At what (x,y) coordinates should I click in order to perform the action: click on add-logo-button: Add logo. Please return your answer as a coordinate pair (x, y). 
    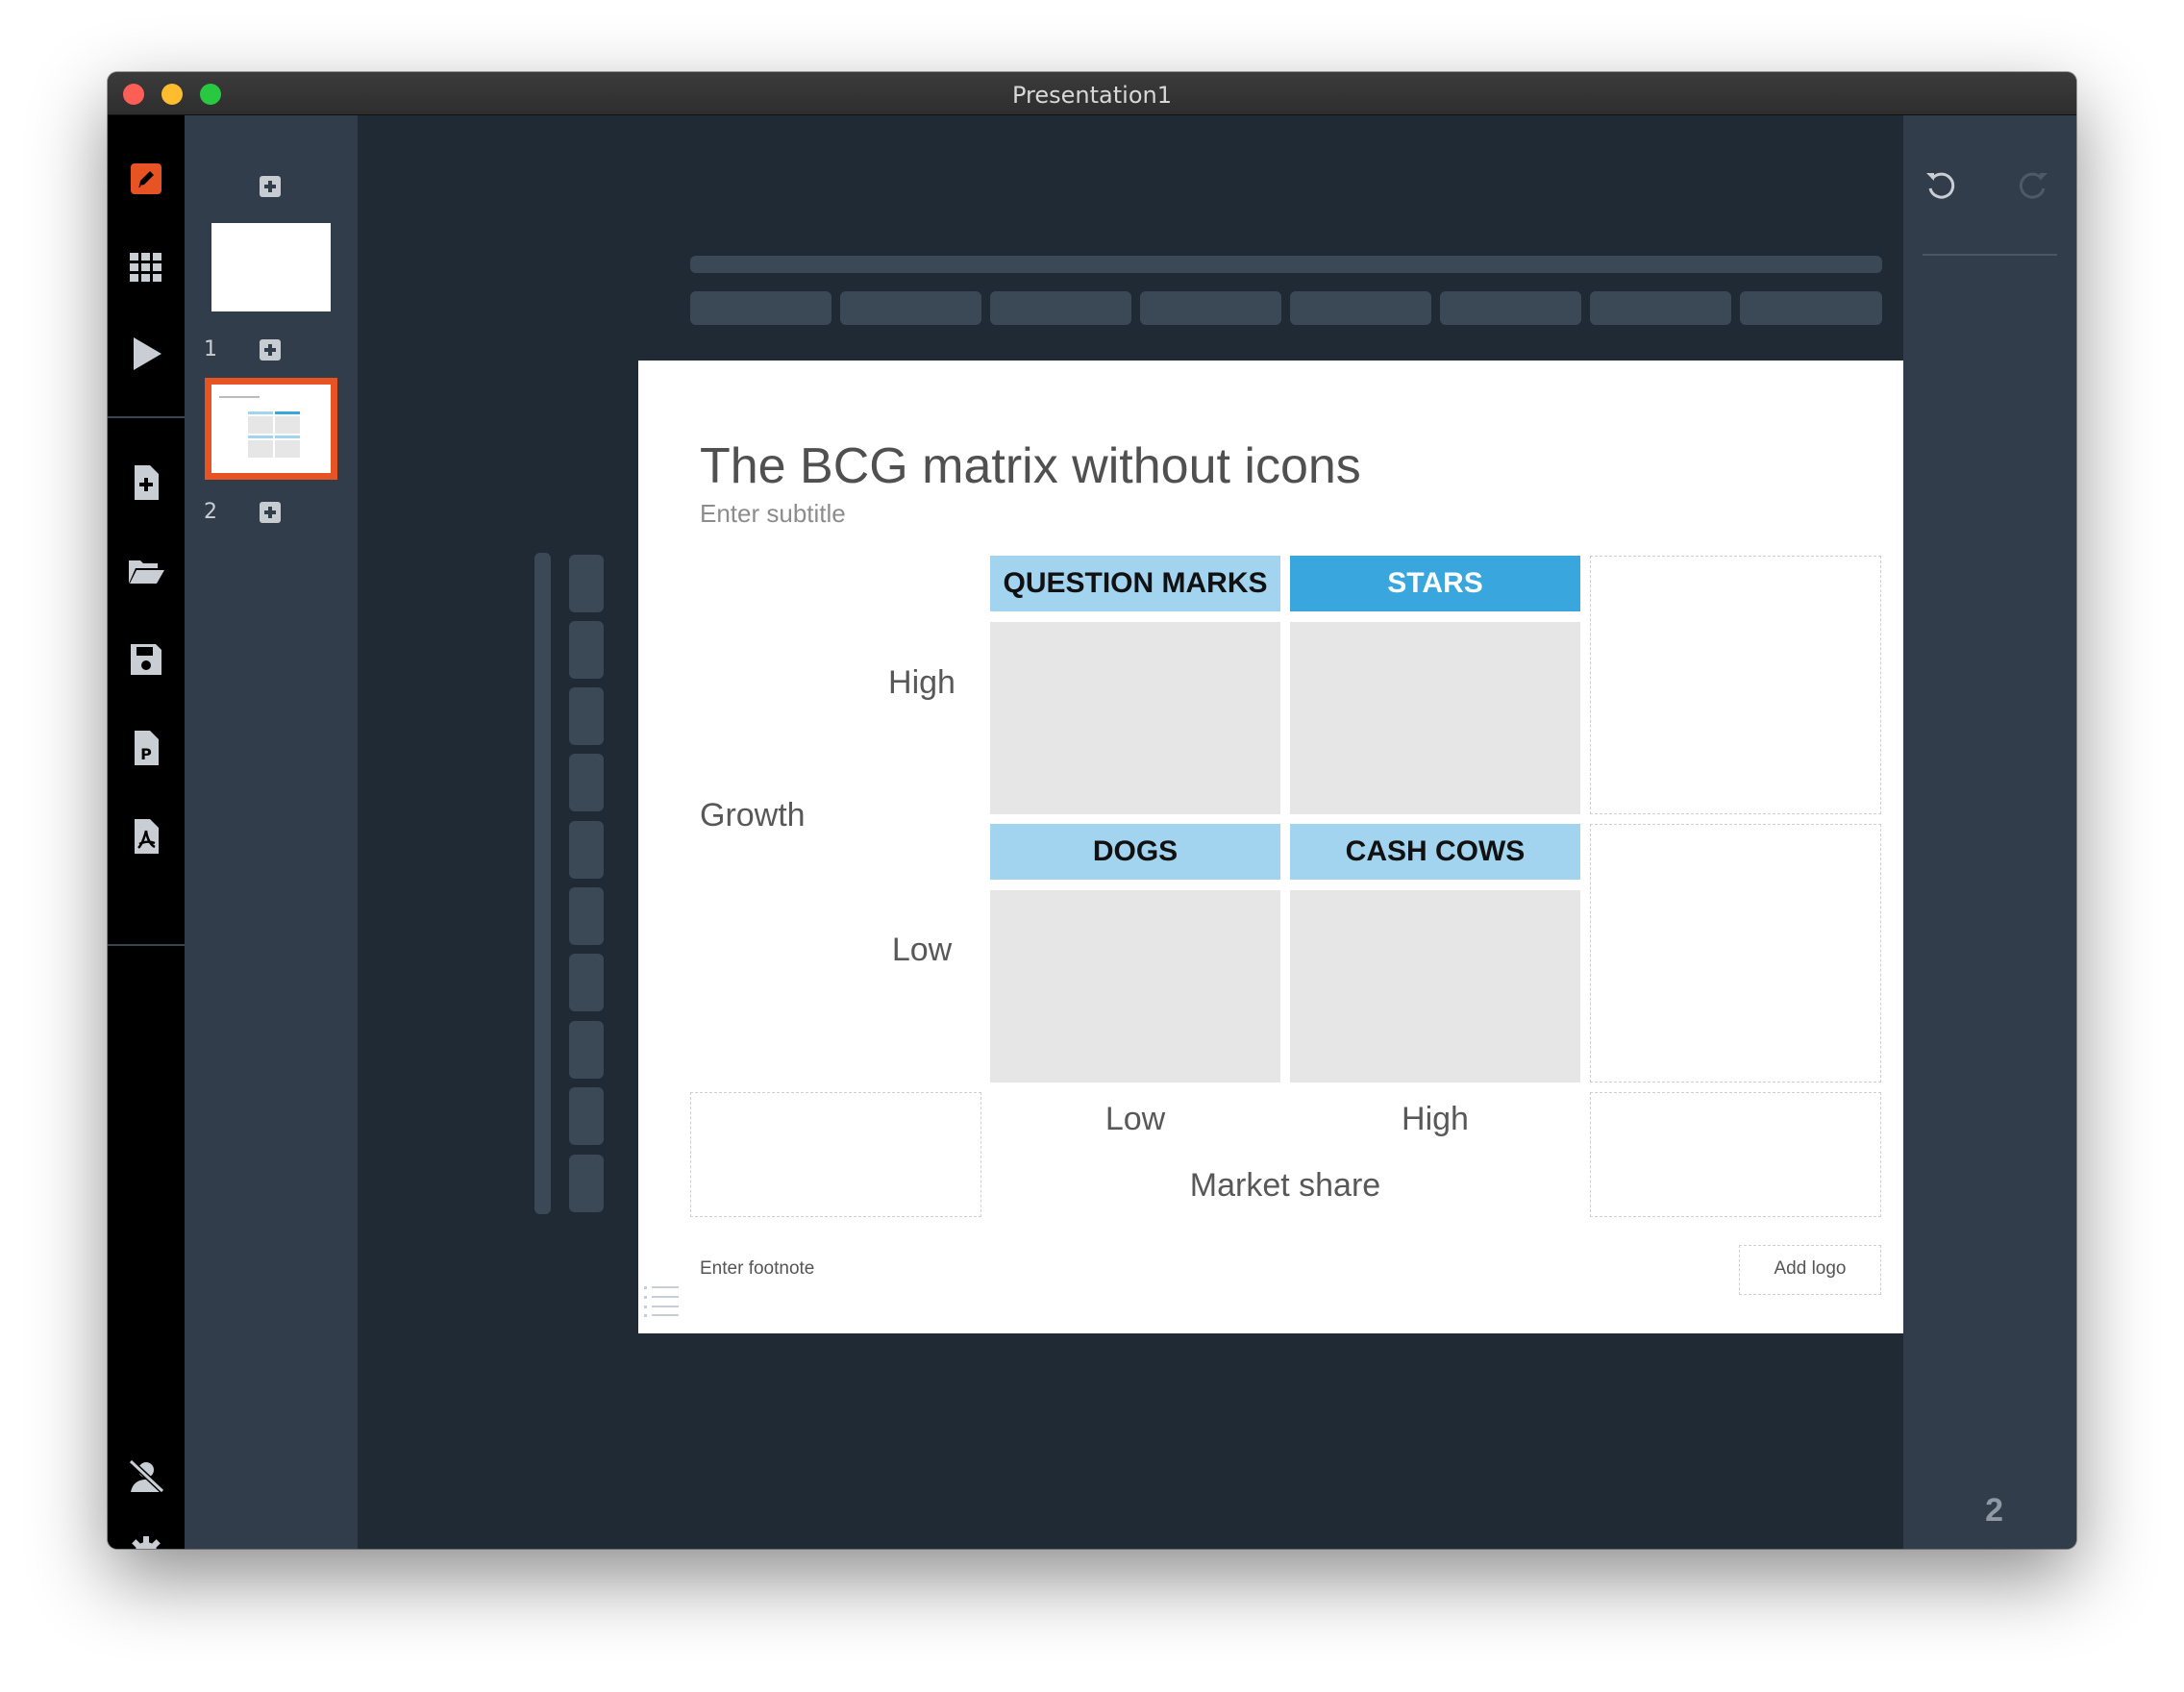
    Looking at the image, I should click on (1810, 1270).